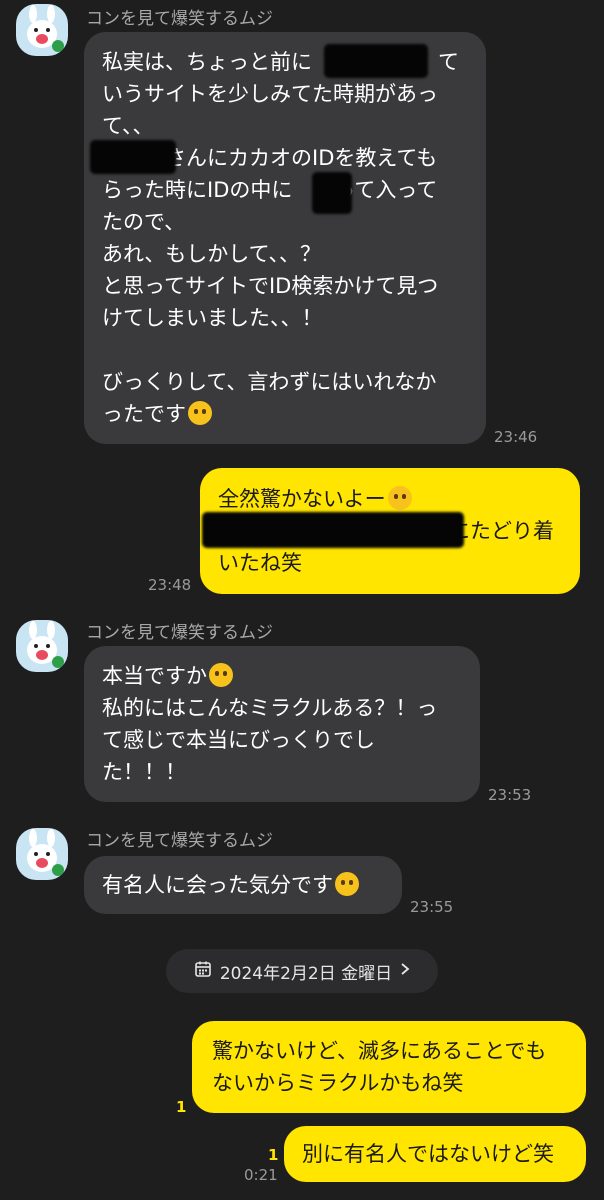 This screenshot has width=604, height=1200. I want to click on message-line: た！！！, so click(144, 772).